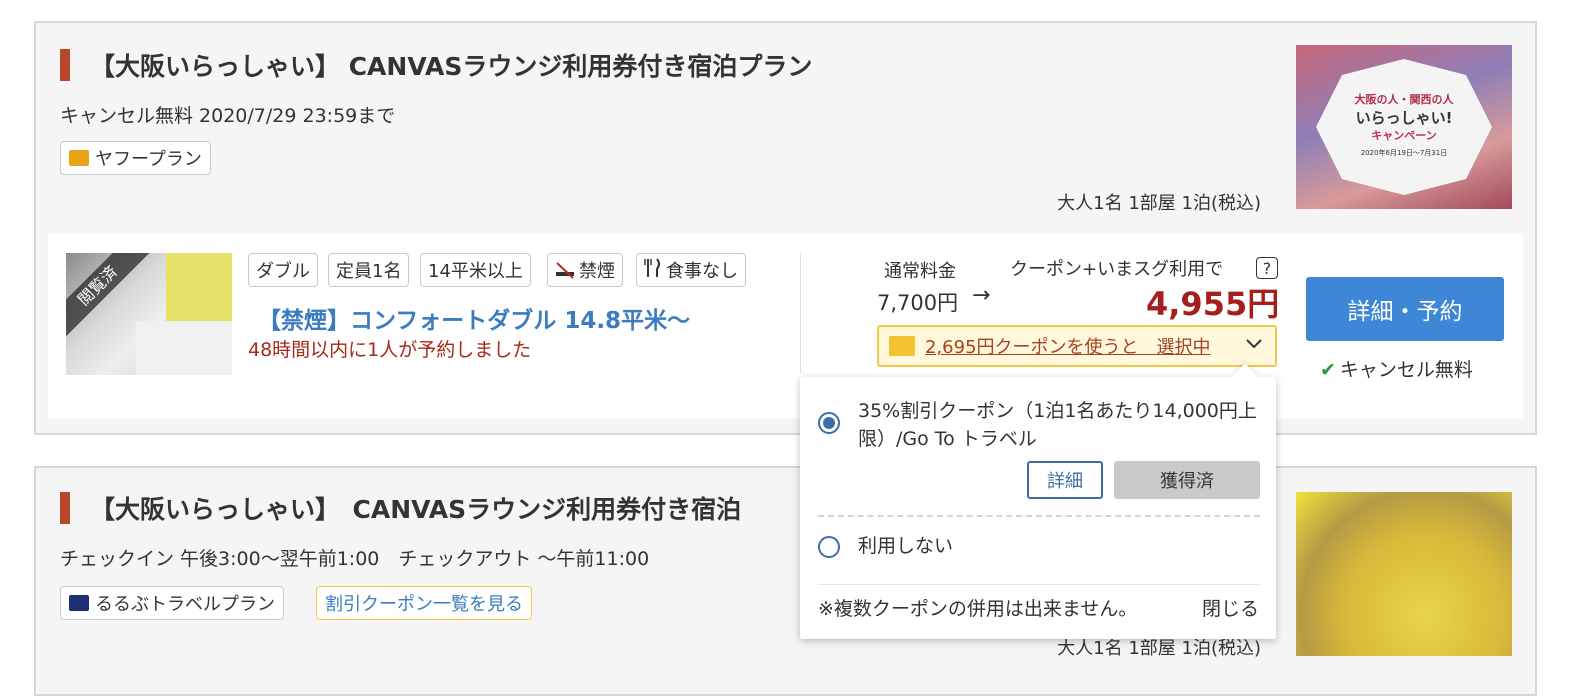 Image resolution: width=1584 pixels, height=696 pixels. I want to click on plan-tag-label: ヤフープラン, so click(148, 159).